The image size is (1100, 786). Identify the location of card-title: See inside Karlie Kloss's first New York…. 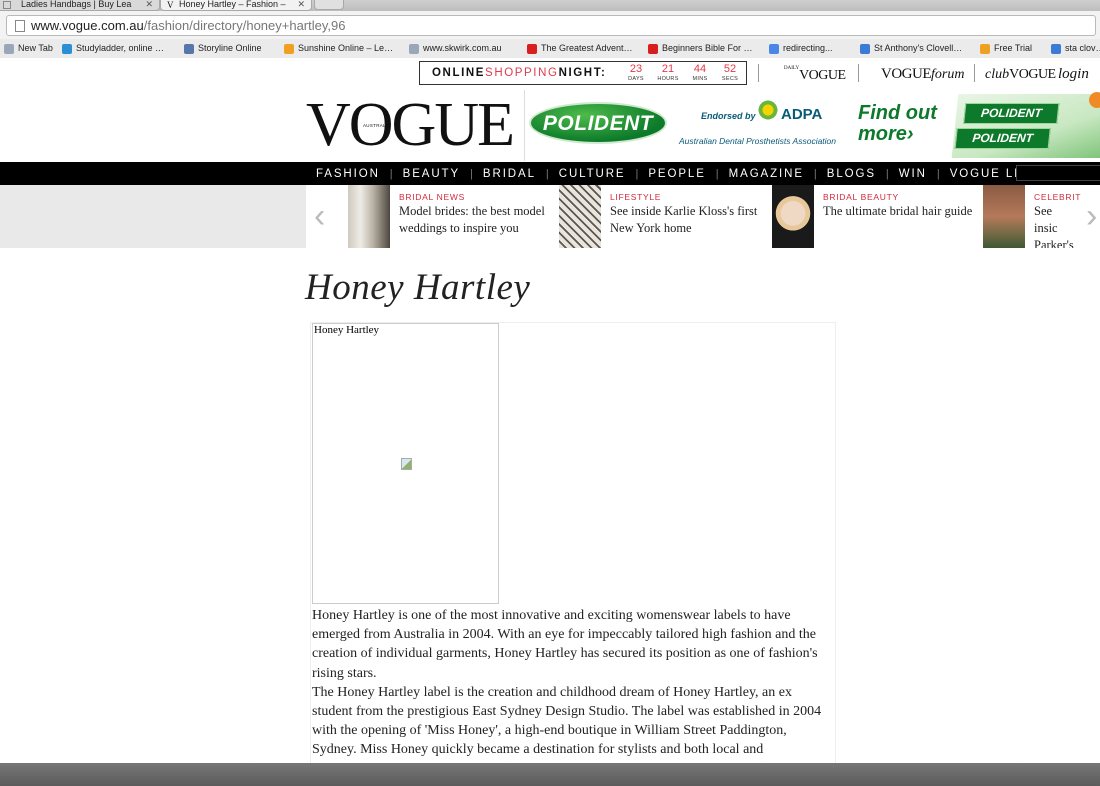
(684, 219).